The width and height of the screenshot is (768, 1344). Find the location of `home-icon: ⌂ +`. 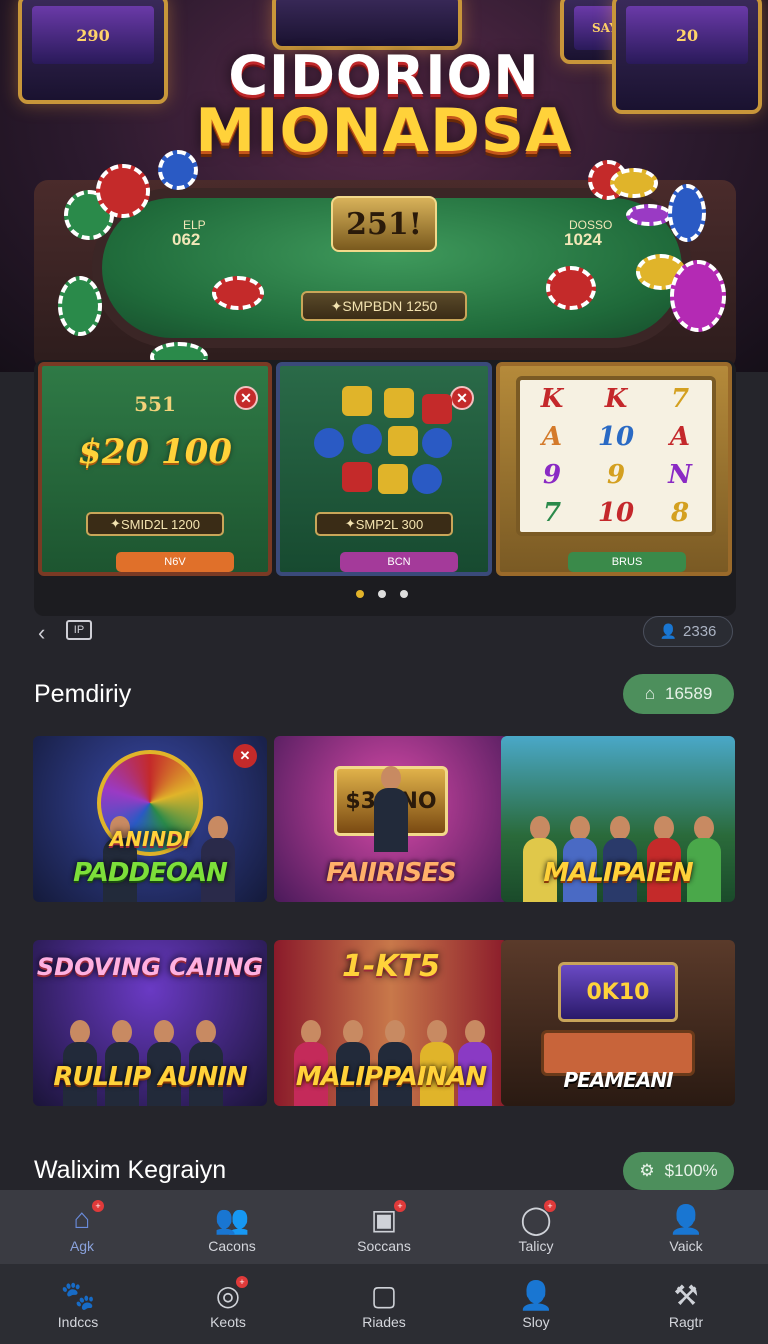

home-icon: ⌂ + is located at coordinates (82, 1218).